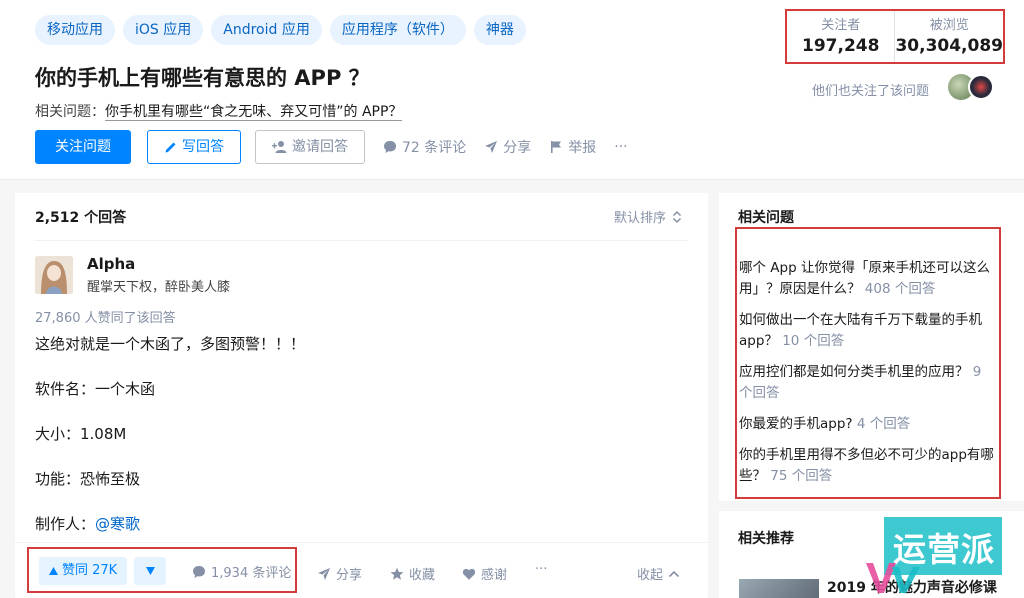  I want to click on collapse-label: 收起, so click(650, 575).